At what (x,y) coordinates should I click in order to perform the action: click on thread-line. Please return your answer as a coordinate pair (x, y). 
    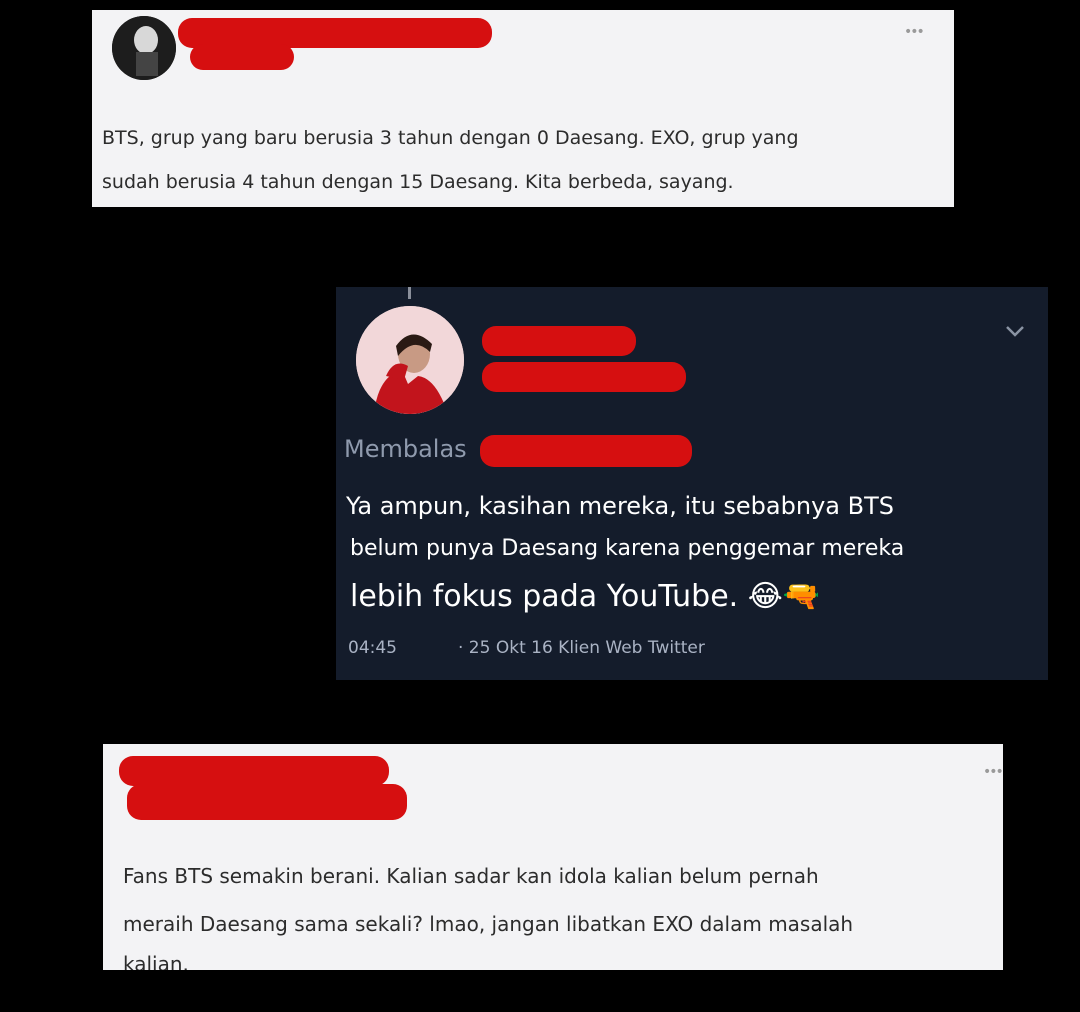
    Looking at the image, I should click on (409, 293).